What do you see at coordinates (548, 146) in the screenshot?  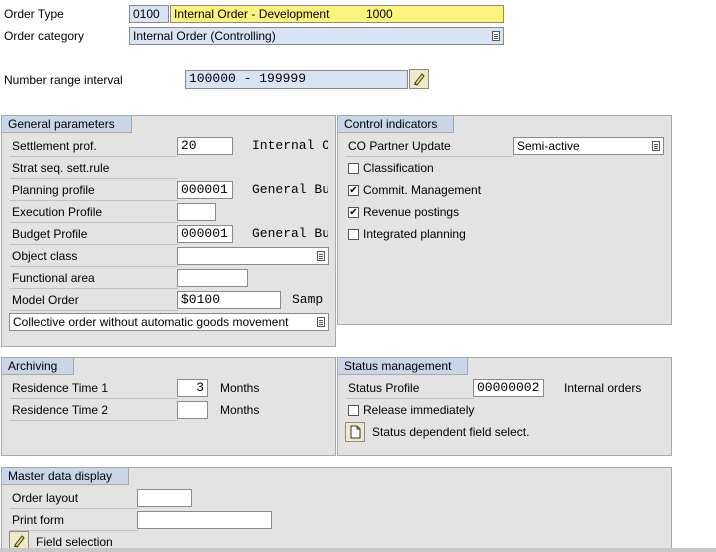 I see `co-partner-update-value: Semi-active` at bounding box center [548, 146].